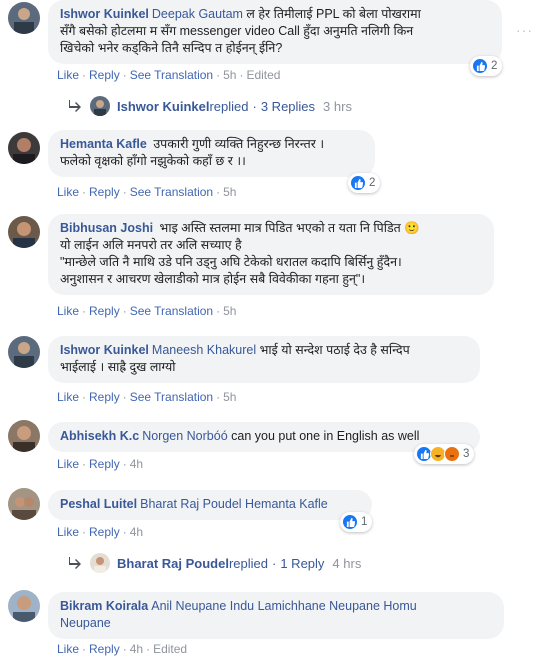 The width and height of the screenshot is (541, 668). What do you see at coordinates (412, 228) in the screenshot?
I see `slightly-smiling-emoji: 🙂` at bounding box center [412, 228].